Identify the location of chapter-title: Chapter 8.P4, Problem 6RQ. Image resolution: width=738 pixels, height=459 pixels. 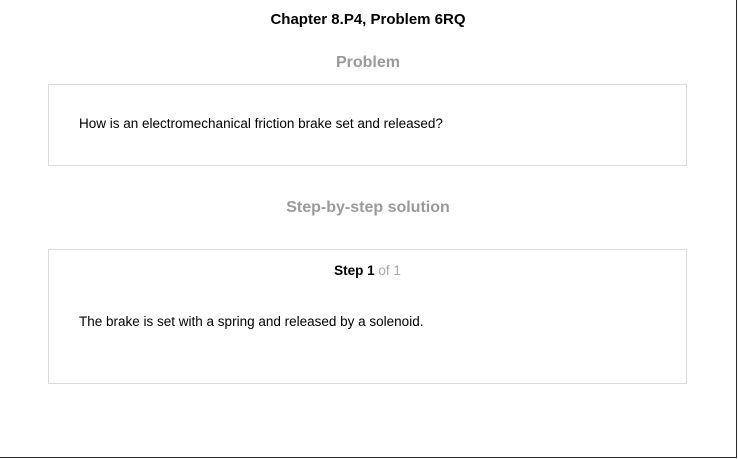
(368, 19).